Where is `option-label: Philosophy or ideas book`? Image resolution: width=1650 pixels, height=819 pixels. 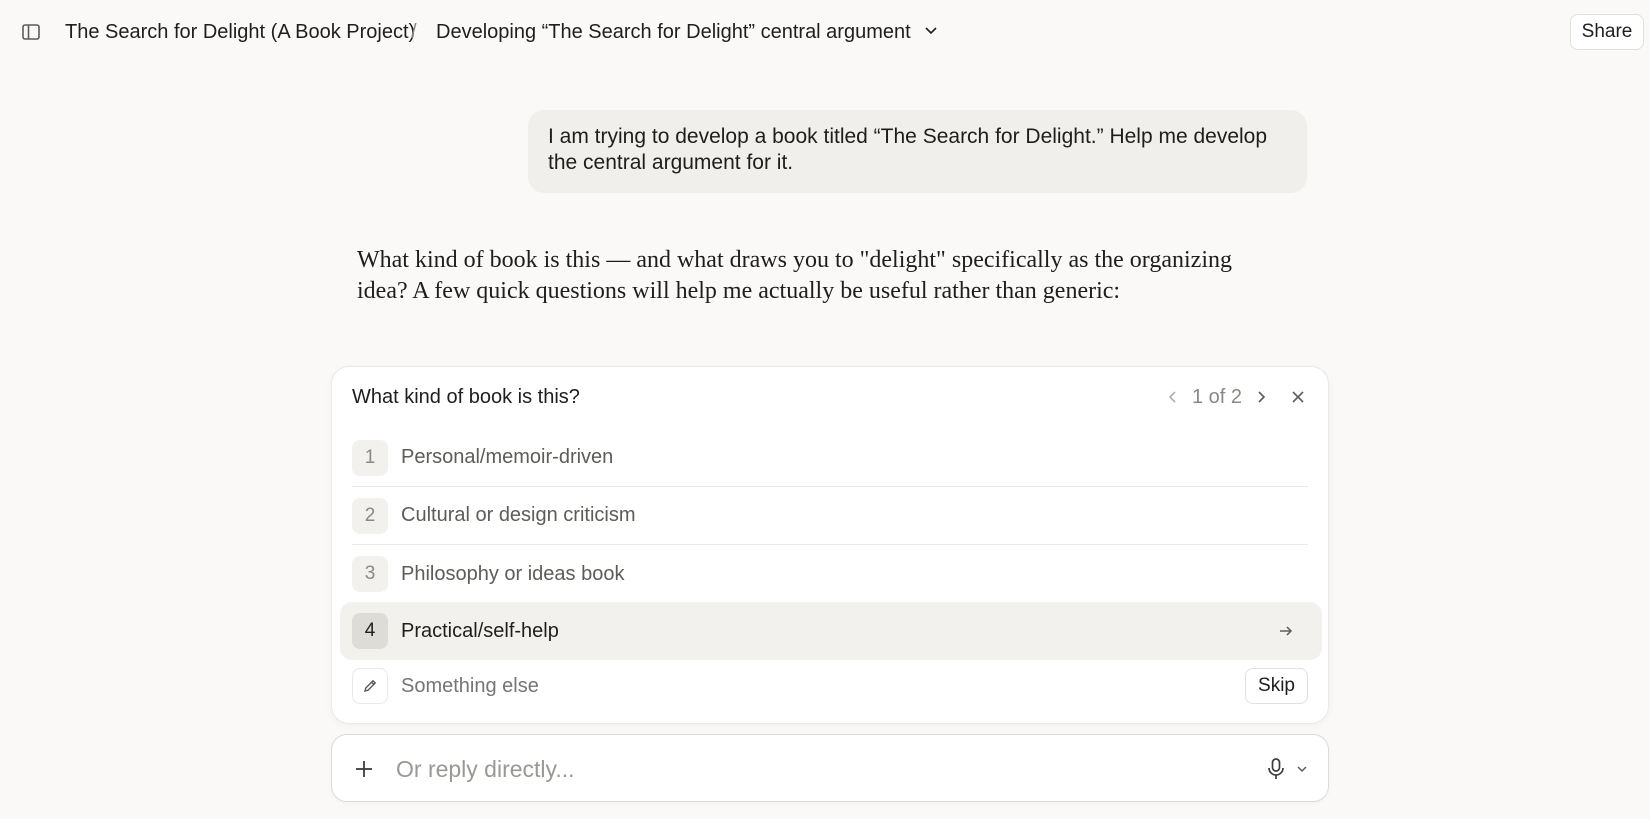
option-label: Philosophy or ideas book is located at coordinates (513, 573).